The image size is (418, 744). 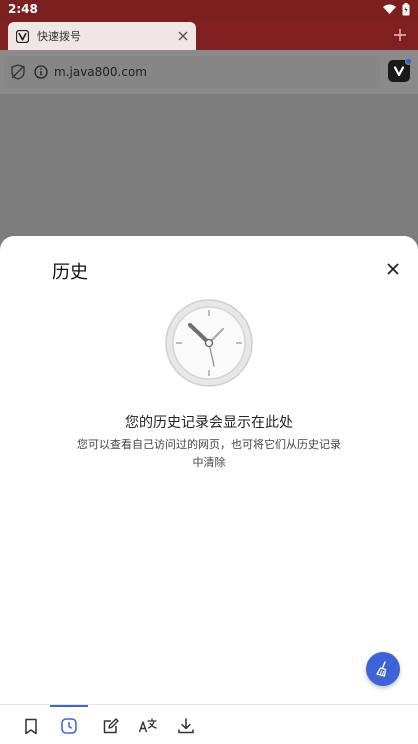 I want to click on site-info-icon, so click(x=41, y=72).